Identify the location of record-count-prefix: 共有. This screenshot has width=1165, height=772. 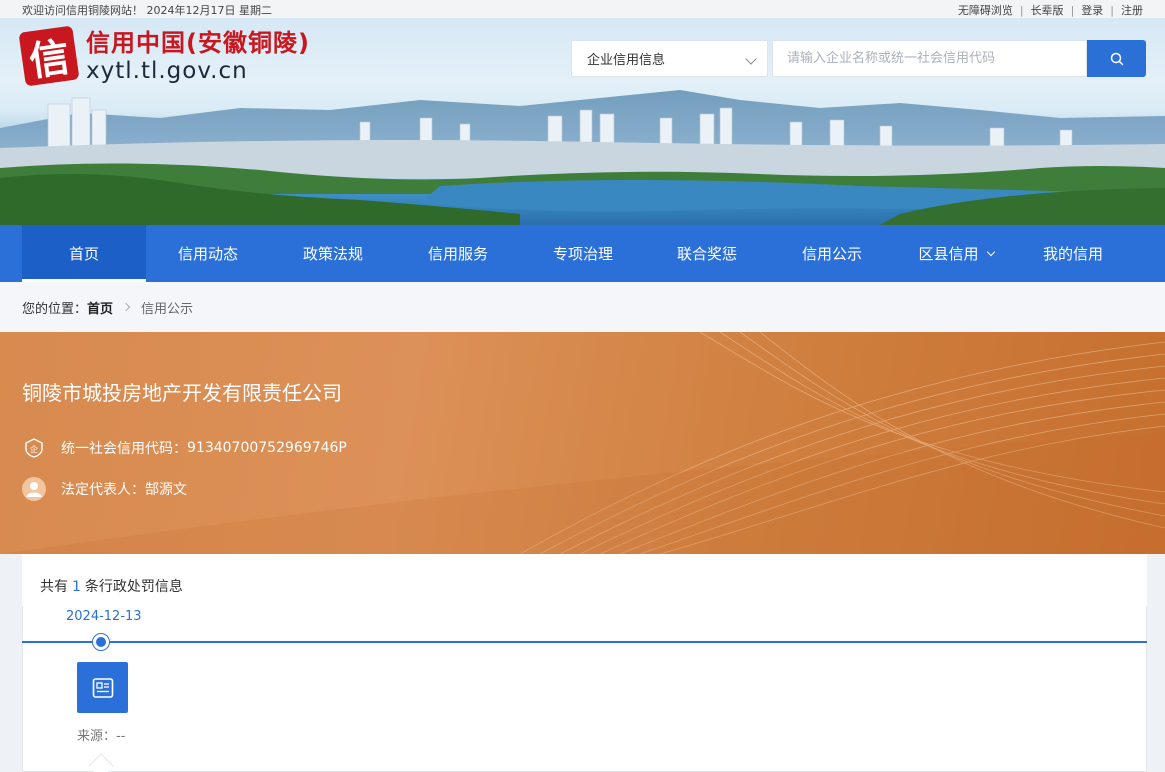
(54, 587).